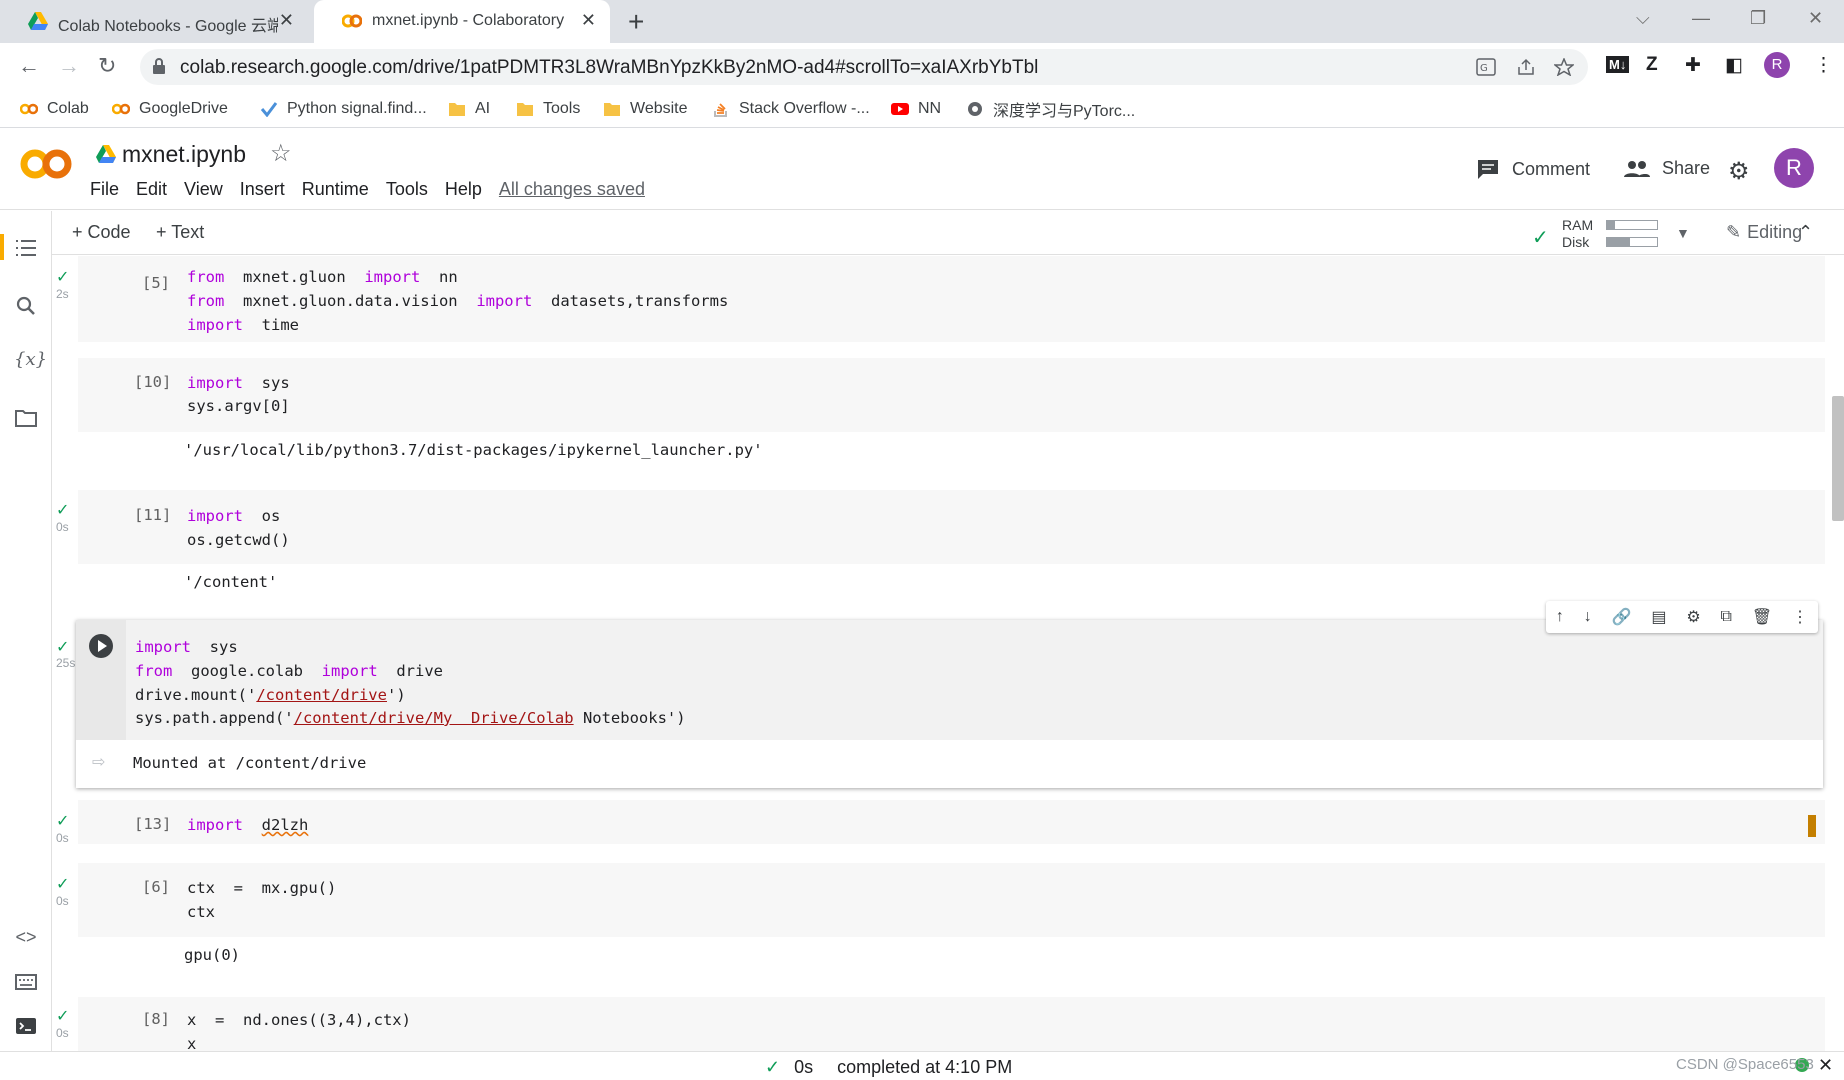 This screenshot has width=1844, height=1080. Describe the element at coordinates (26, 418) in the screenshot. I see `files-folder-icon` at that location.